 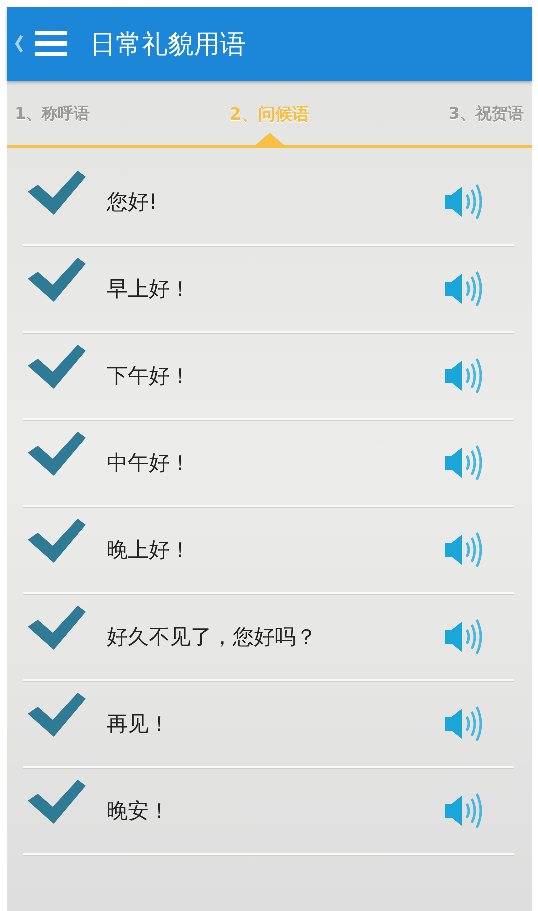 I want to click on menu-icon, so click(x=51, y=44).